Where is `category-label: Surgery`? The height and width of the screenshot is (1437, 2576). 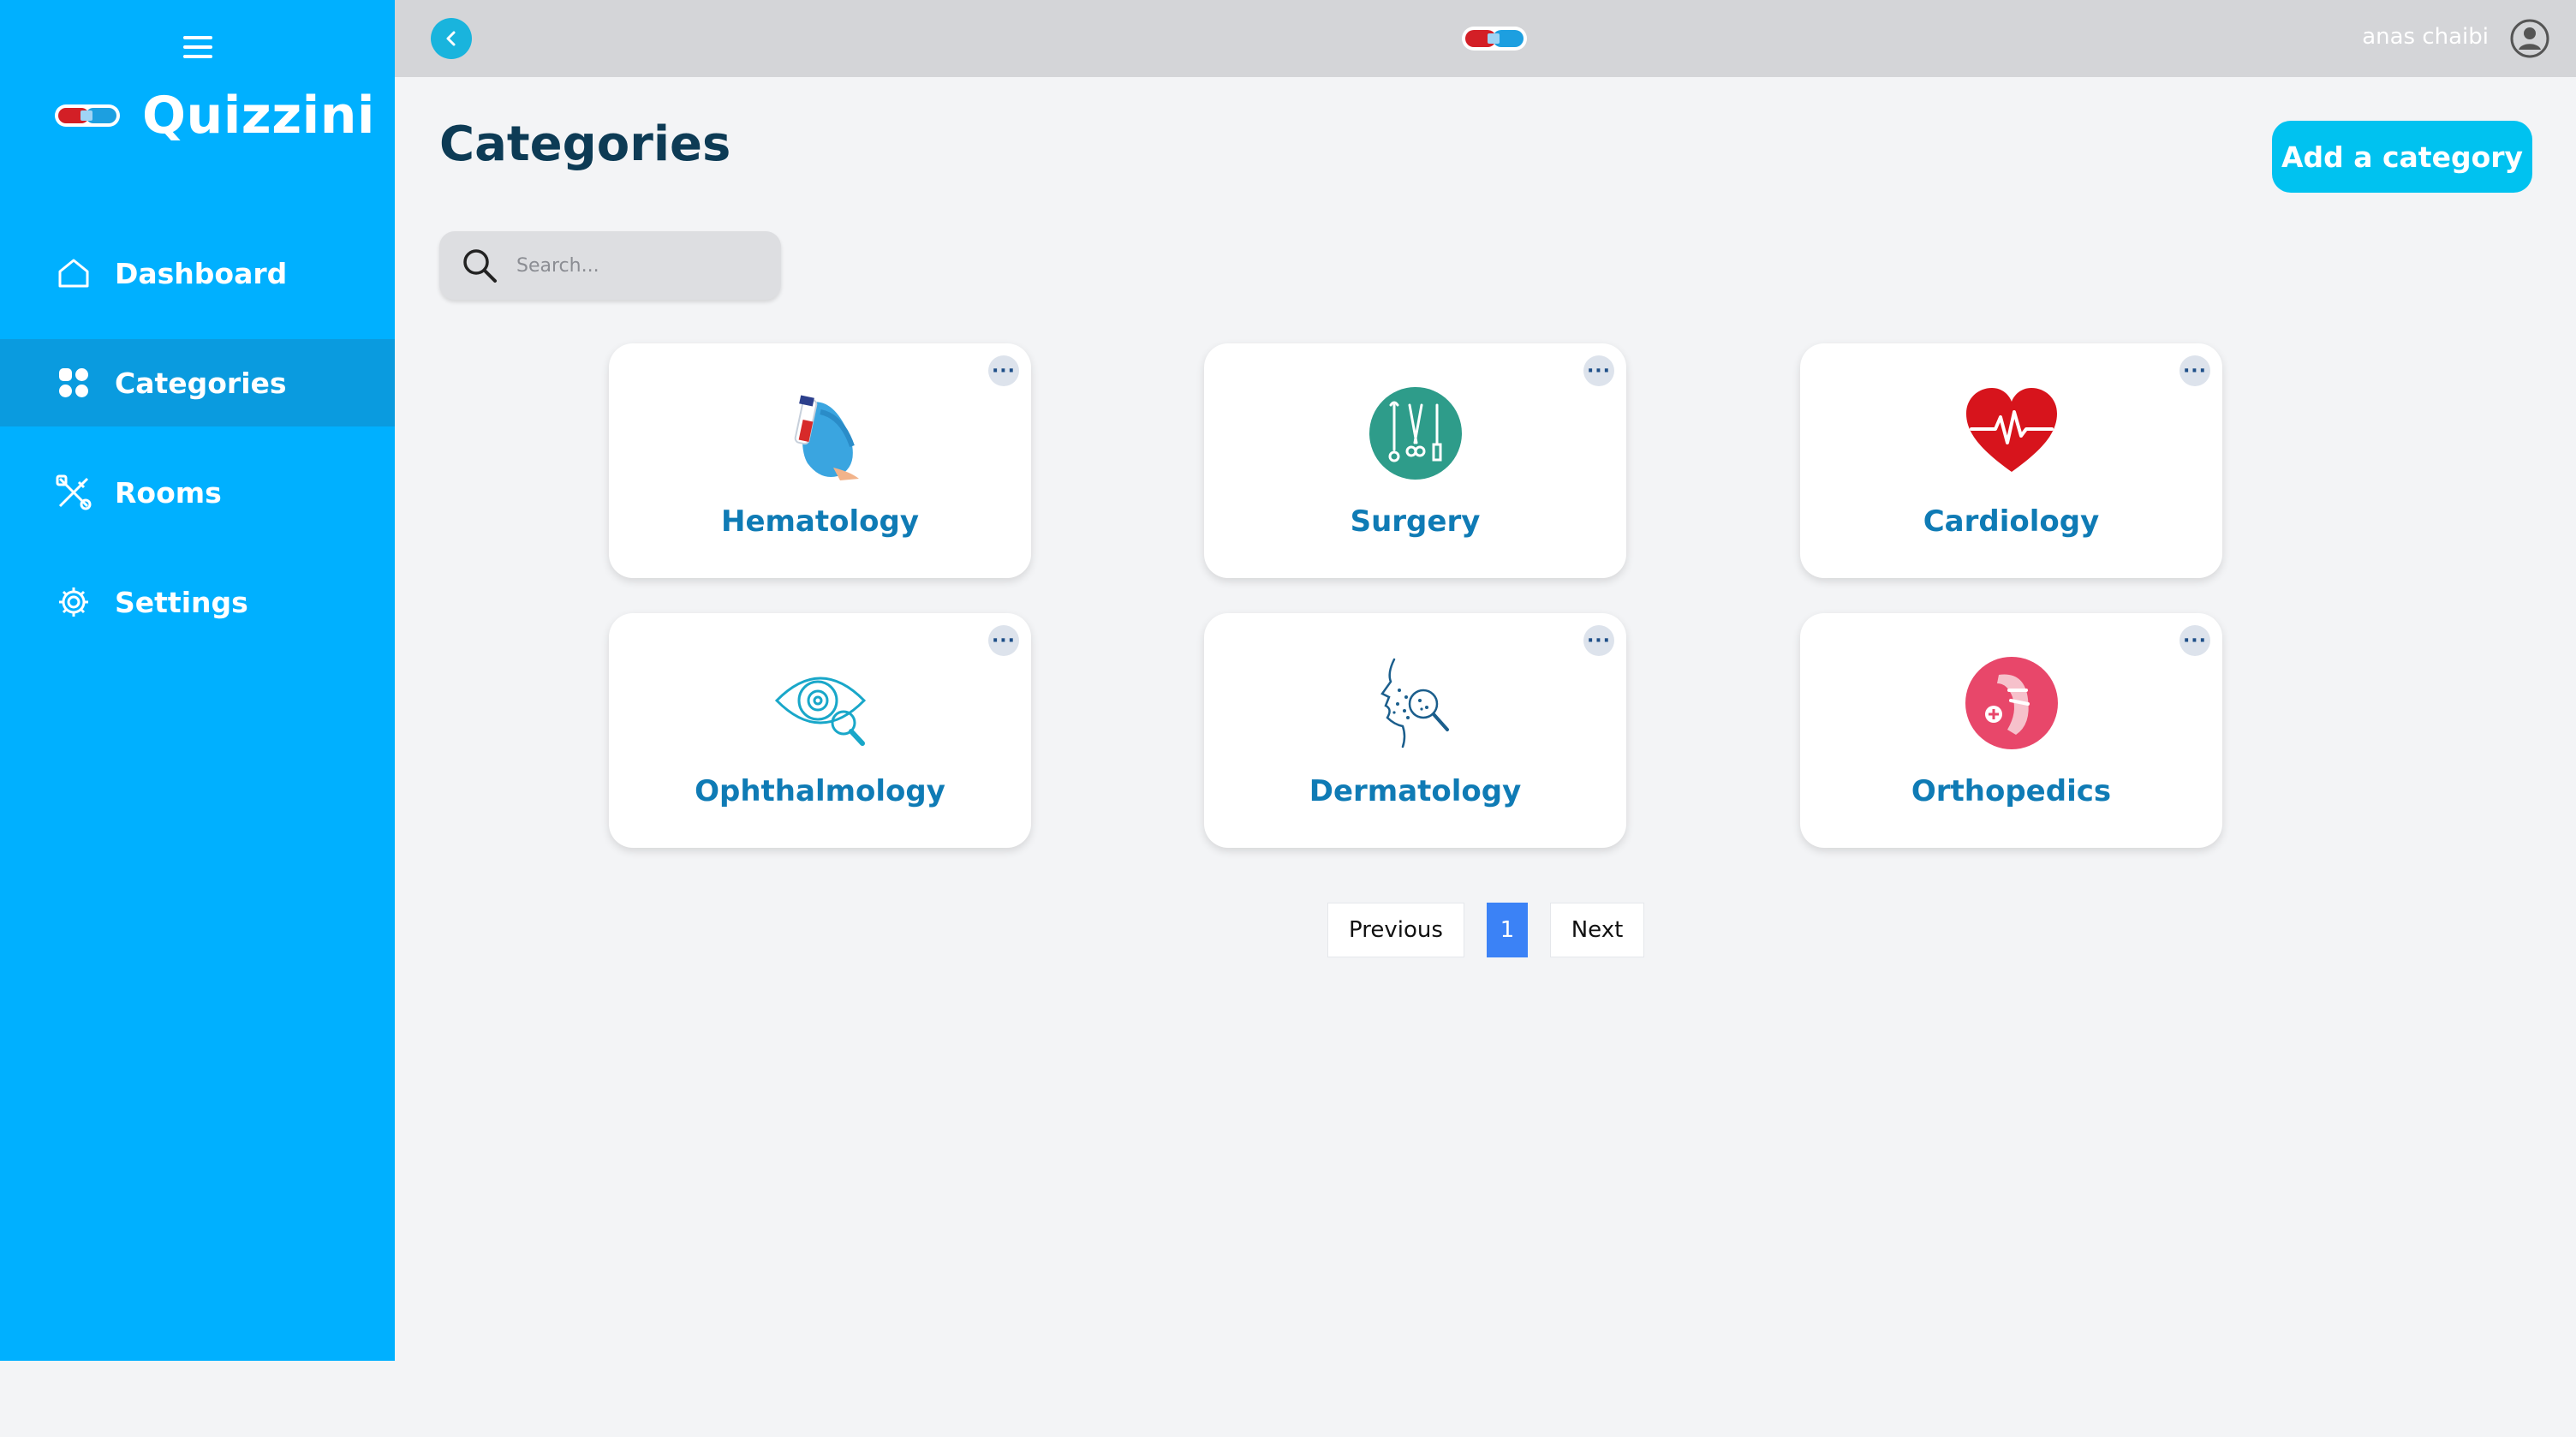
category-label: Surgery is located at coordinates (1415, 521).